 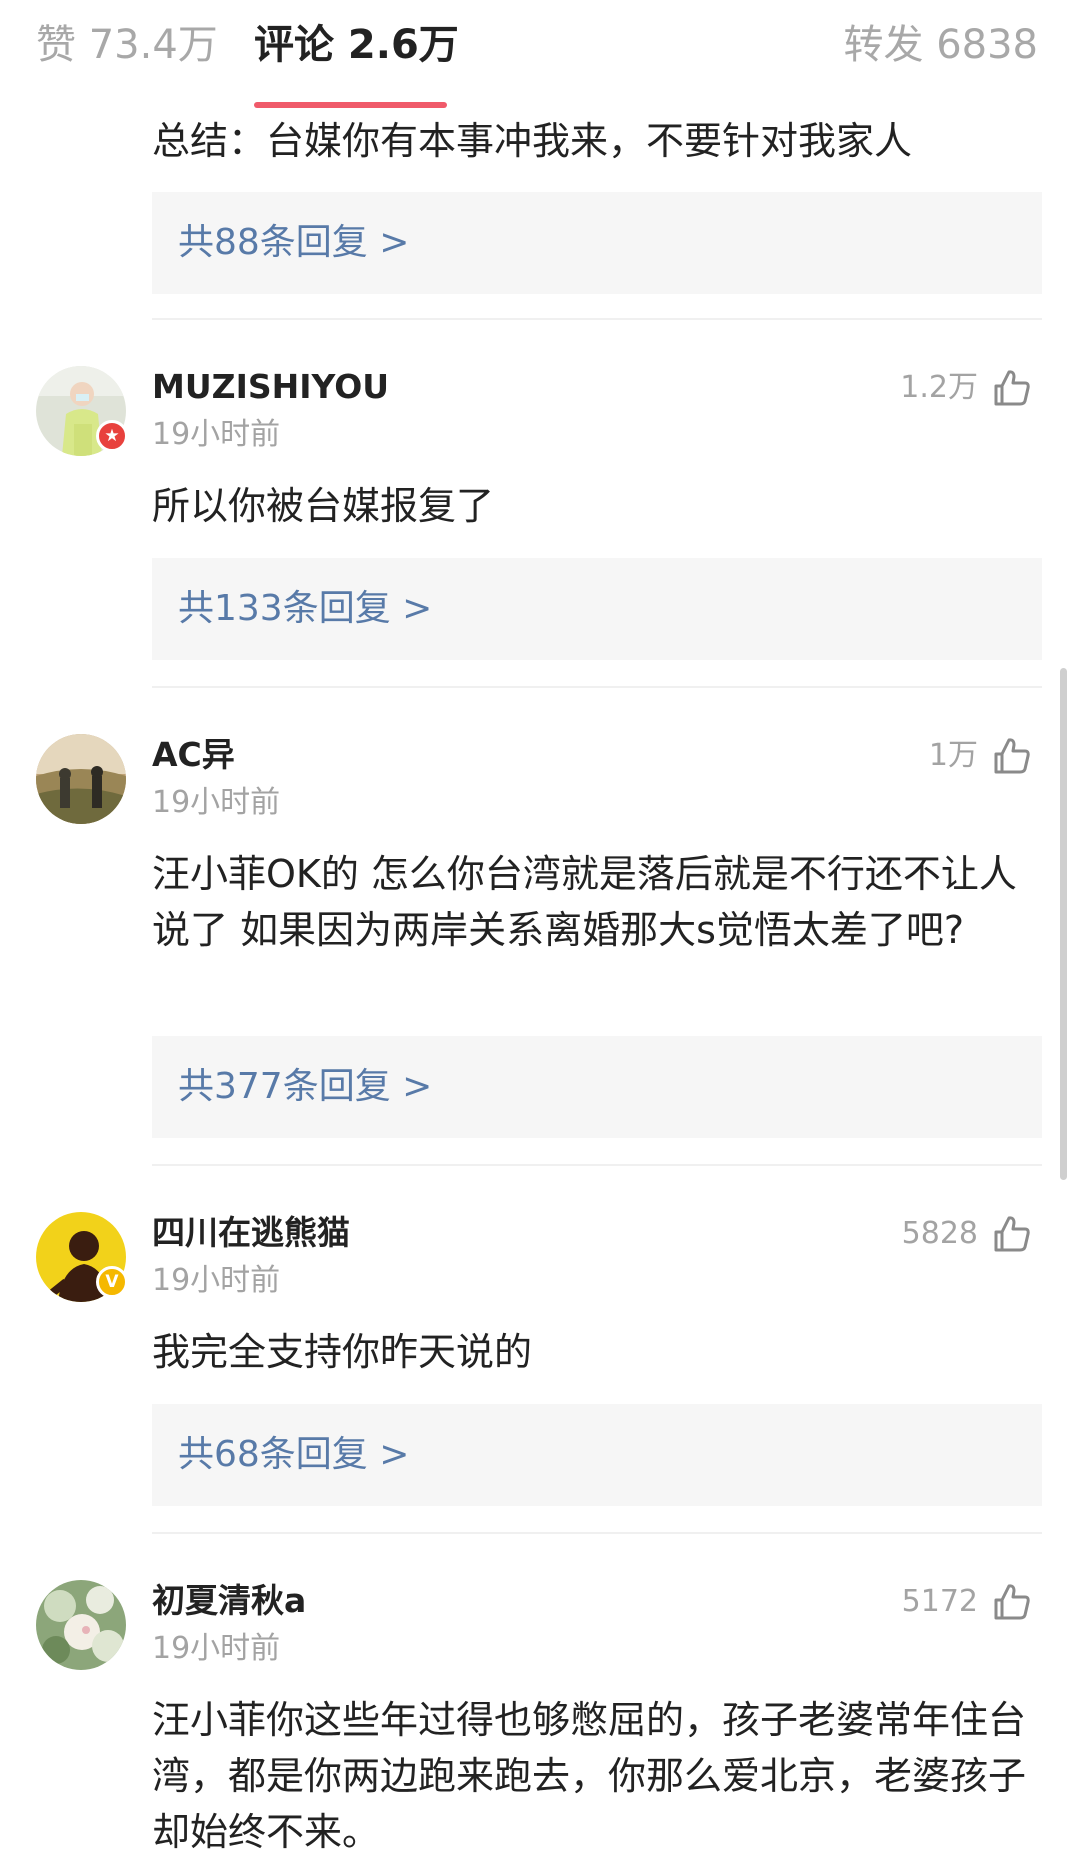 What do you see at coordinates (342, 1352) in the screenshot?
I see `comment-text: 我完全支持你昨天说的` at bounding box center [342, 1352].